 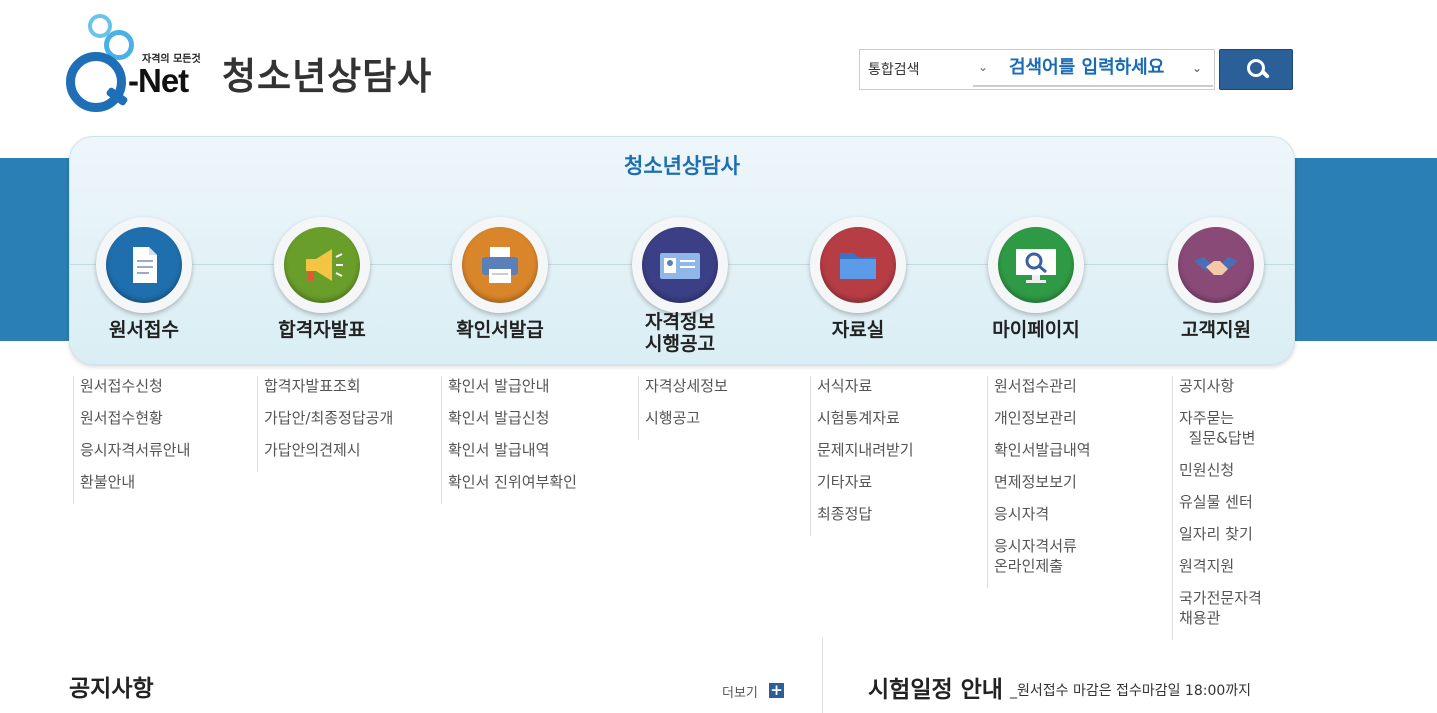 I want to click on submenu-item: 가답안의견제시, so click(x=328, y=450).